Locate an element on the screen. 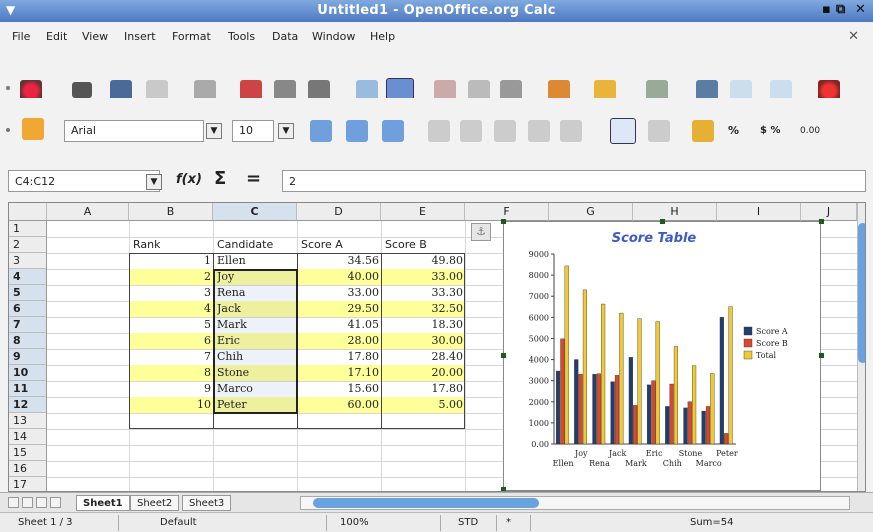  justify-icon is located at coordinates (539, 131).